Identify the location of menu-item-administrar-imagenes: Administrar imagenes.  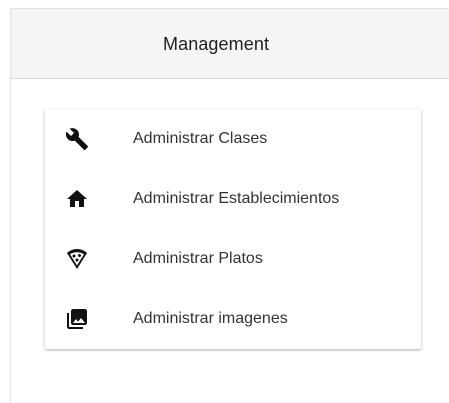
(233, 319).